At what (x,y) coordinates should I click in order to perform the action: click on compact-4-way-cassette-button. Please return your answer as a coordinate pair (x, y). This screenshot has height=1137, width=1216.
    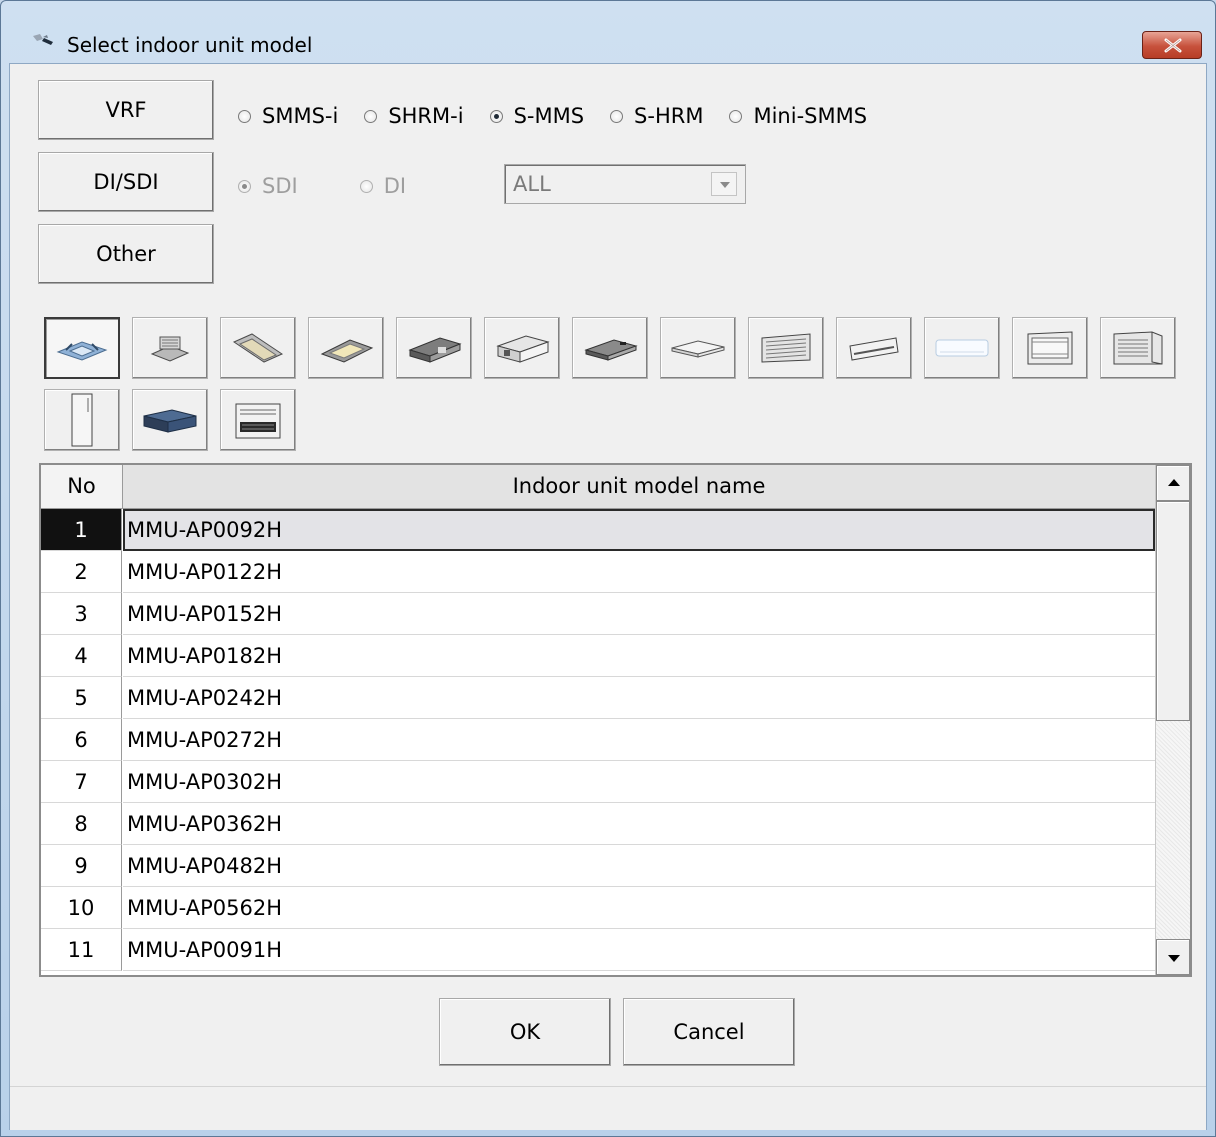
    Looking at the image, I should click on (170, 348).